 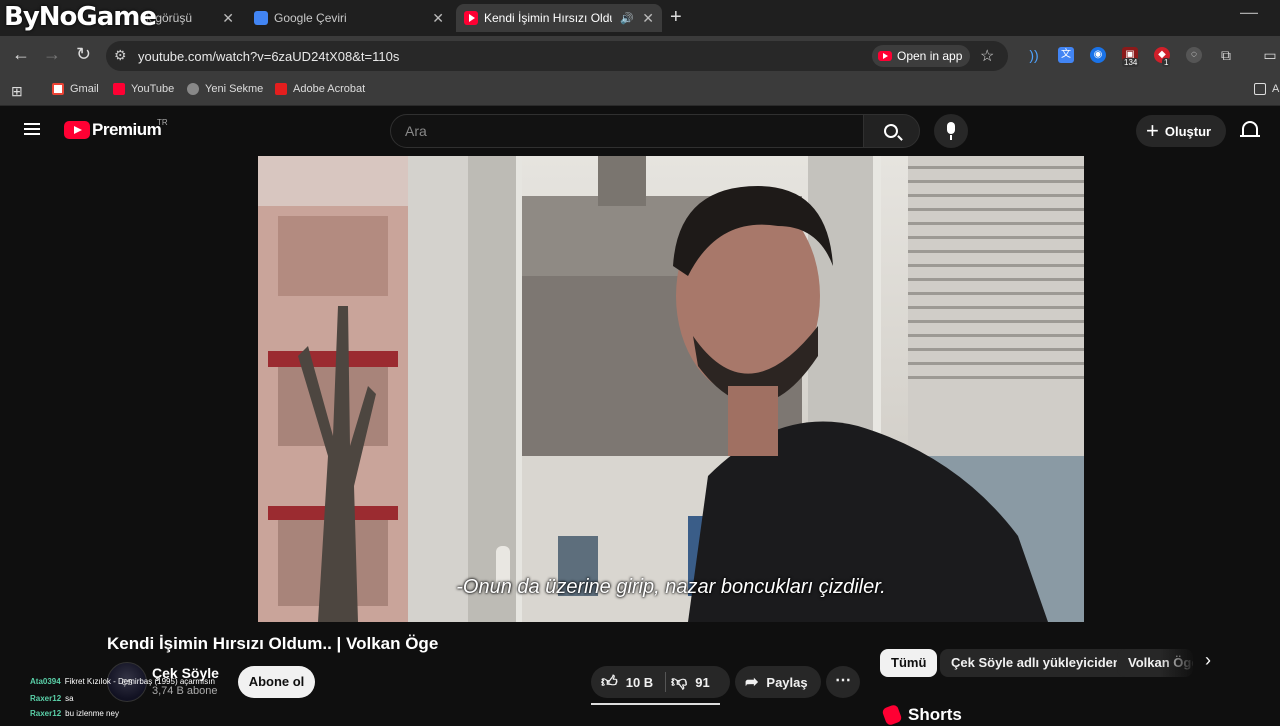 I want to click on bookmark-star-icon: ☆, so click(x=987, y=56).